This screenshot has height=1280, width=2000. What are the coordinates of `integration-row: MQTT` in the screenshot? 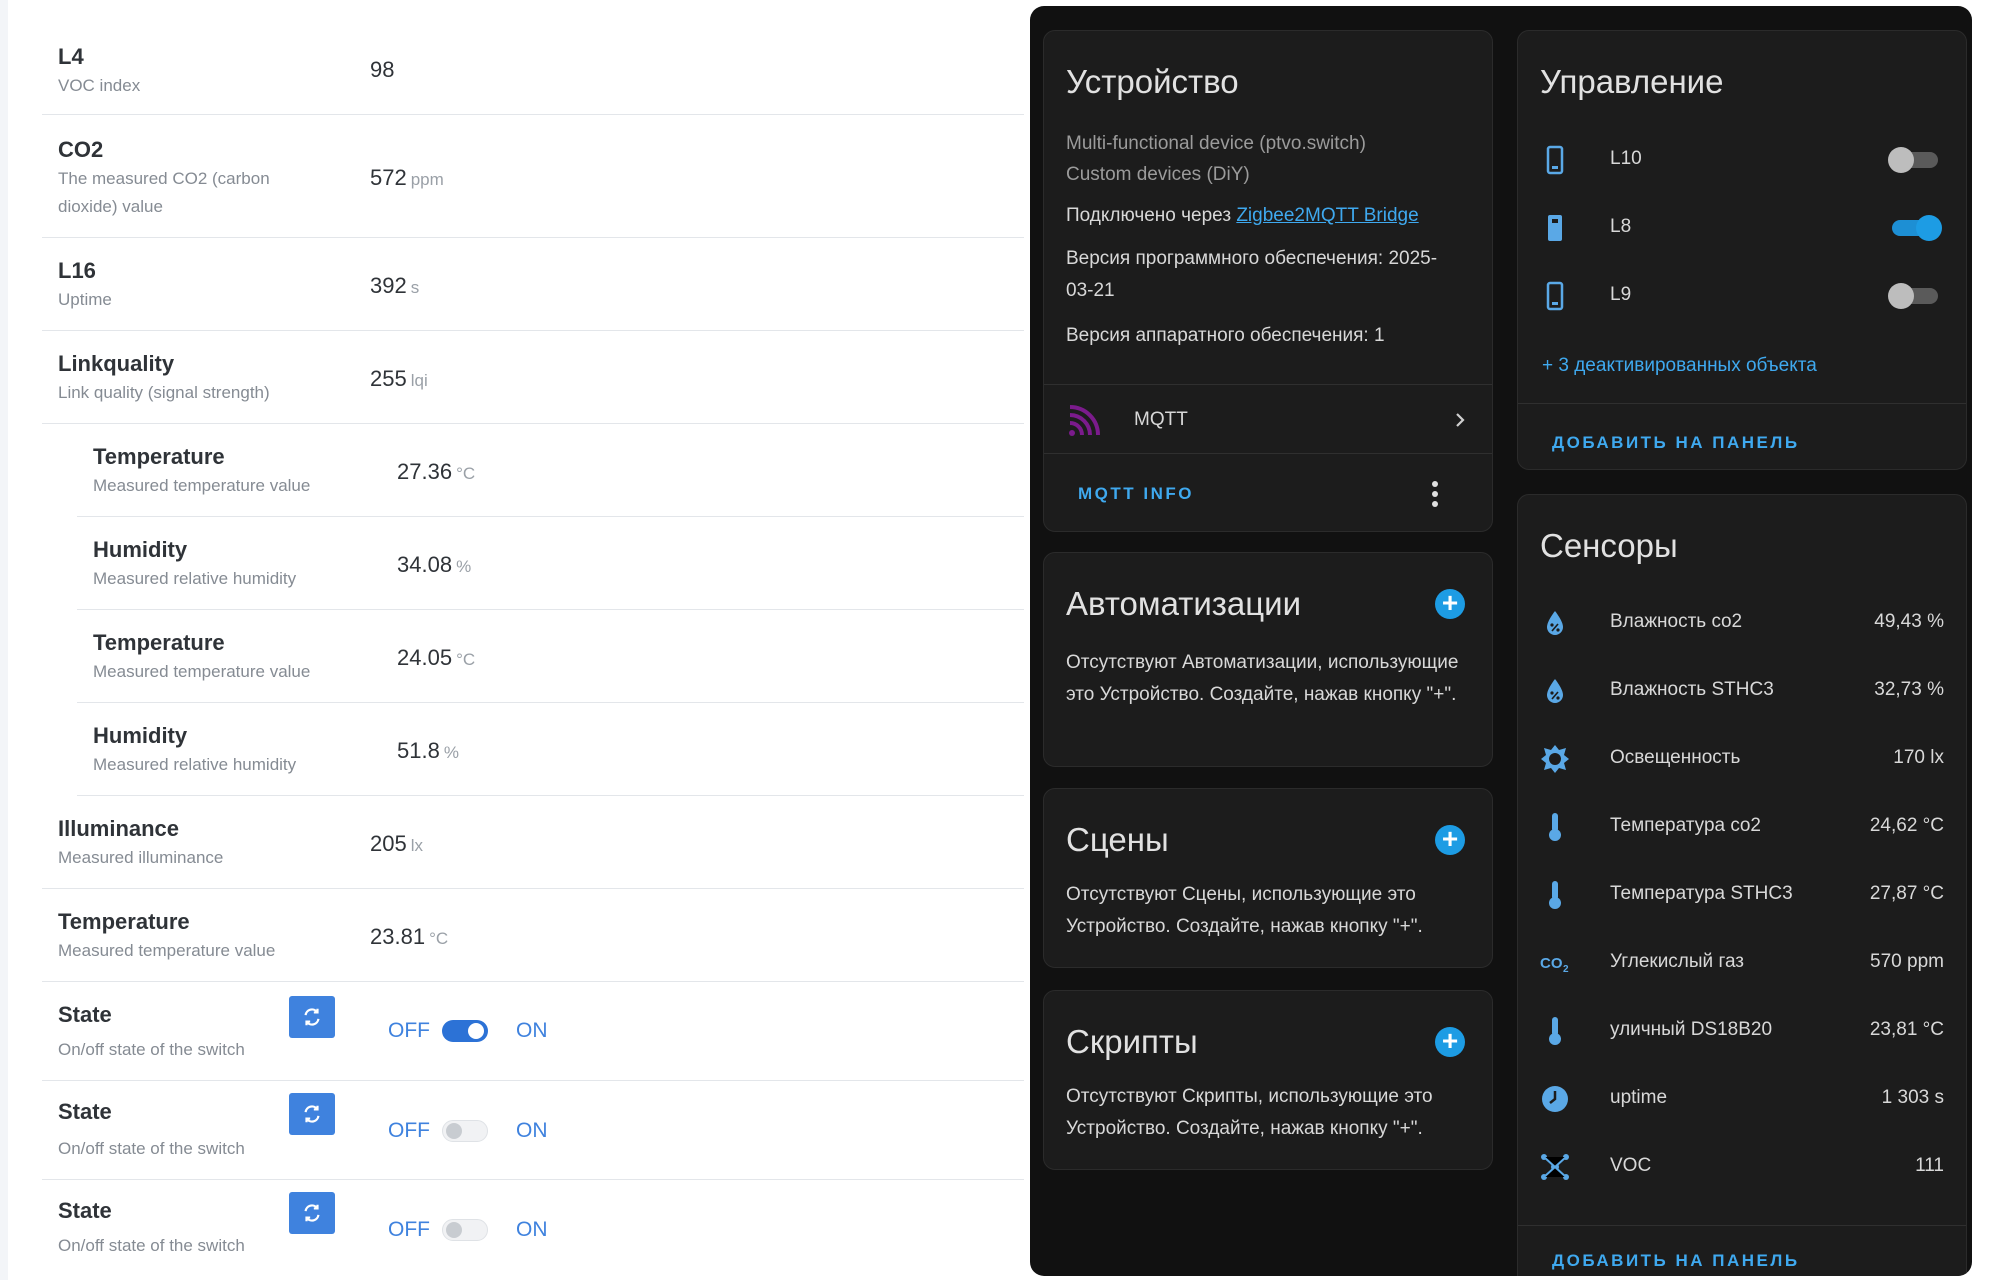 It's located at (1268, 419).